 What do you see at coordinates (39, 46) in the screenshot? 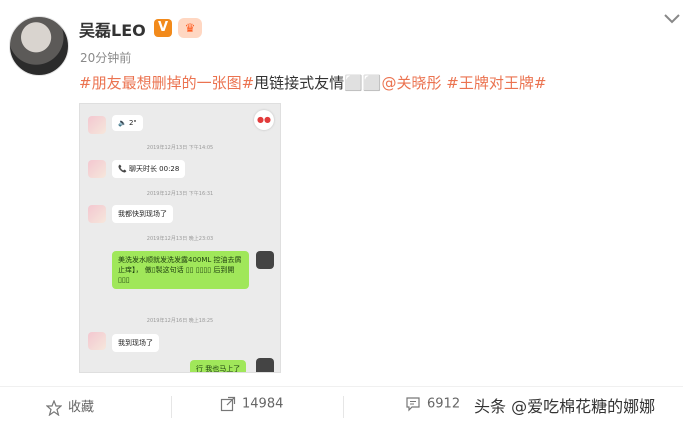
I see `avatar` at bounding box center [39, 46].